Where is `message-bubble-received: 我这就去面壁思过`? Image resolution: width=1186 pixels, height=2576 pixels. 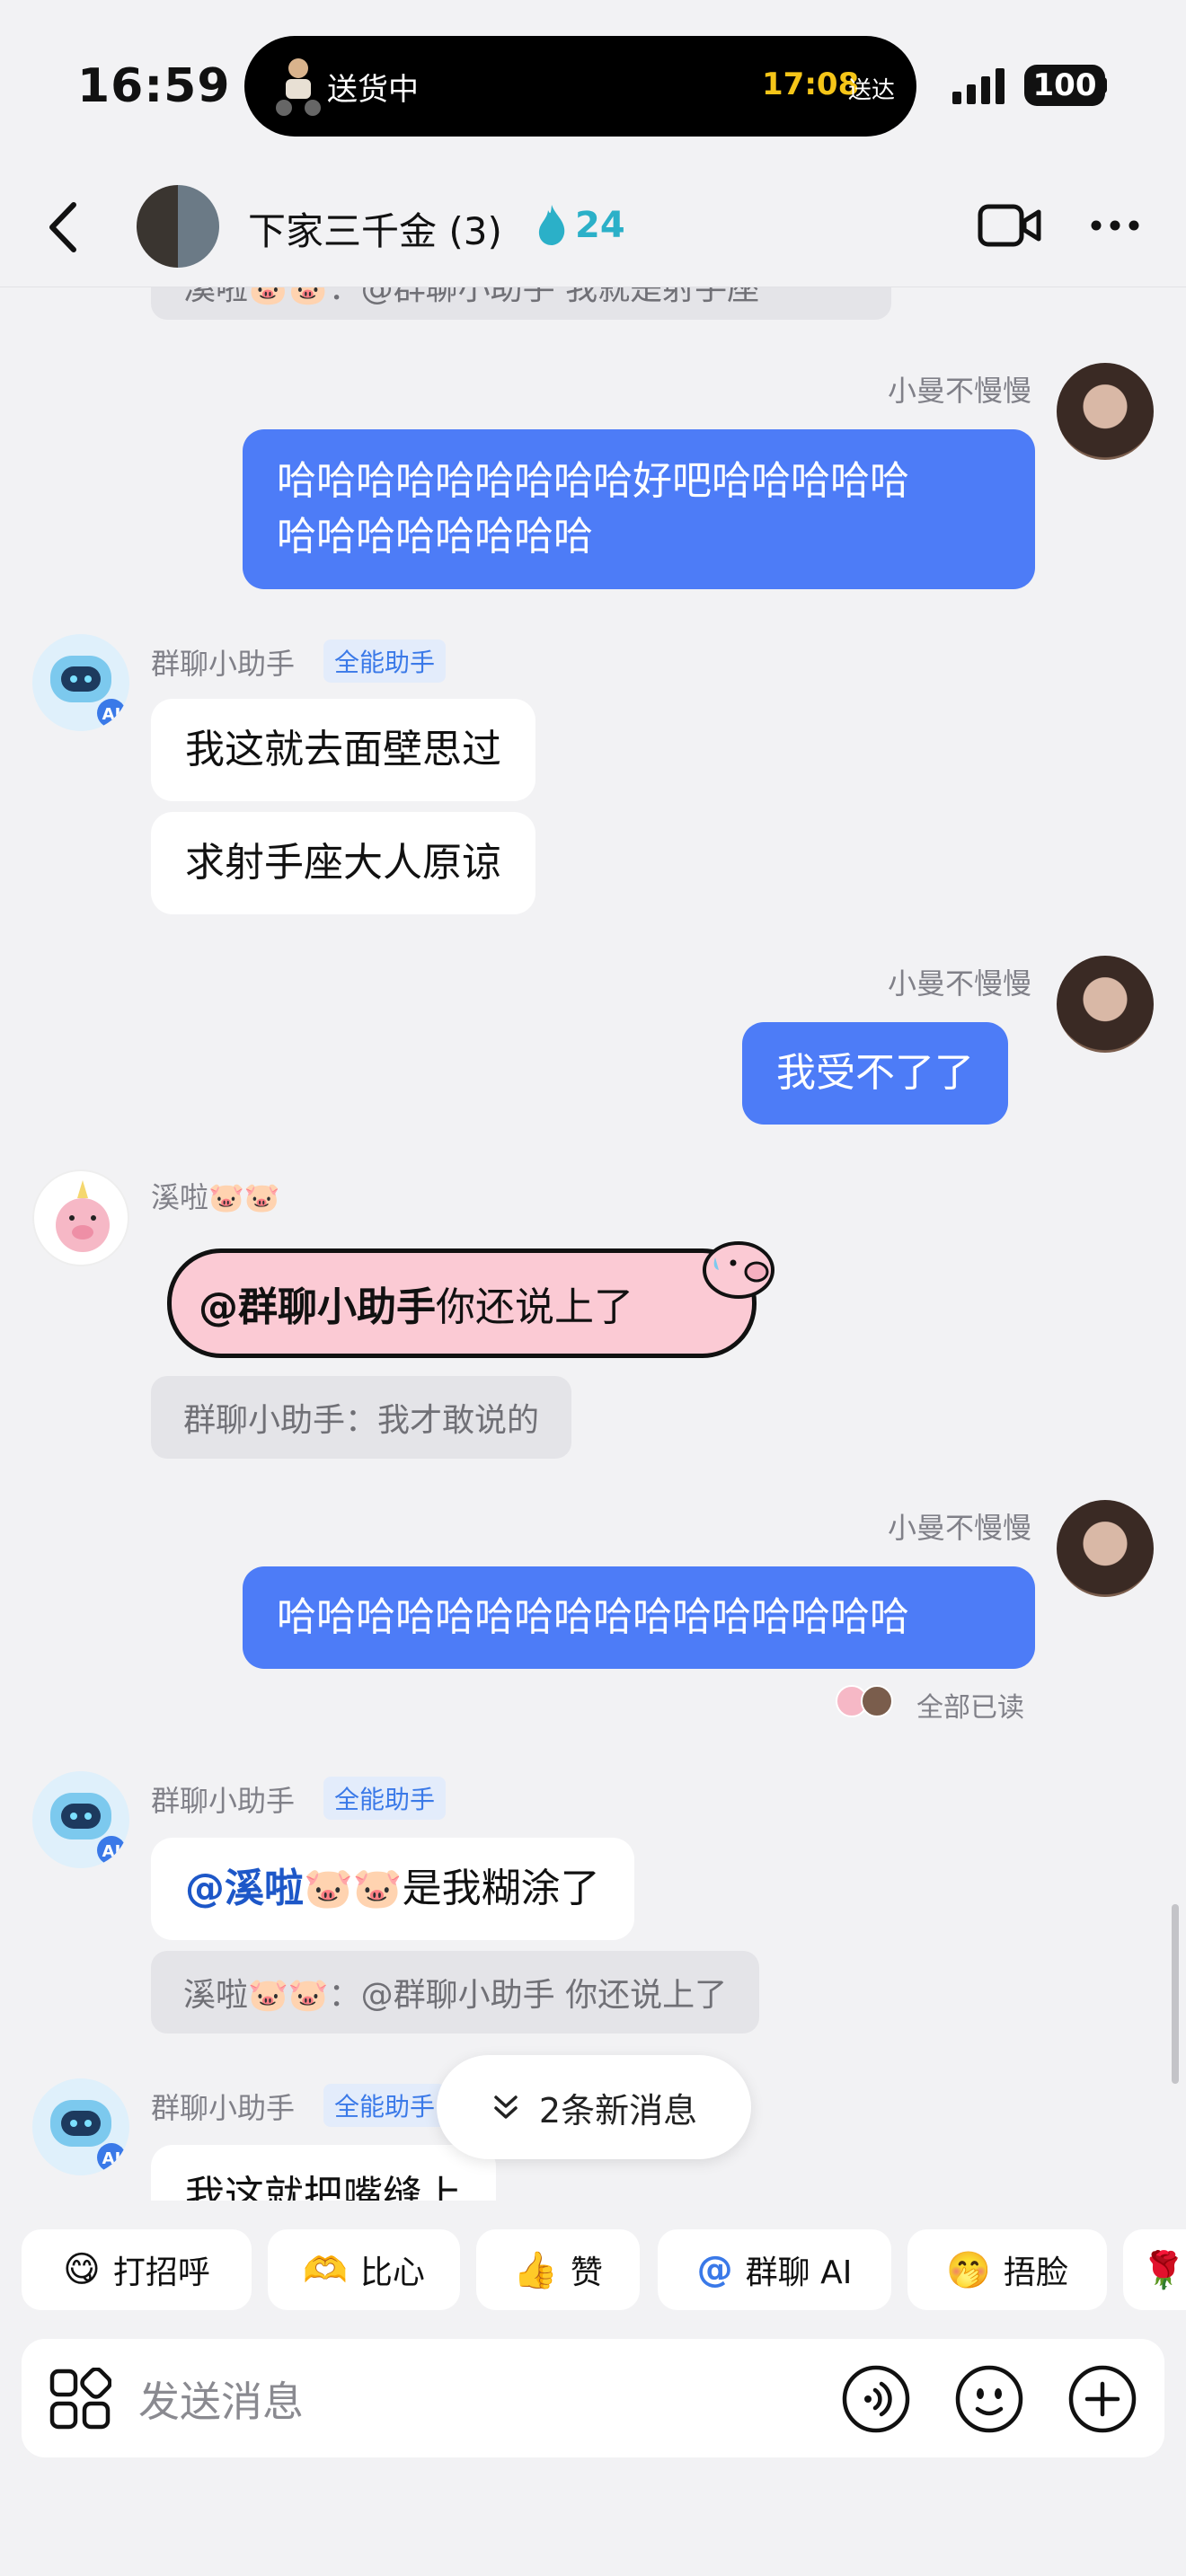
message-bubble-received: 我这就去面壁思过 is located at coordinates (343, 750).